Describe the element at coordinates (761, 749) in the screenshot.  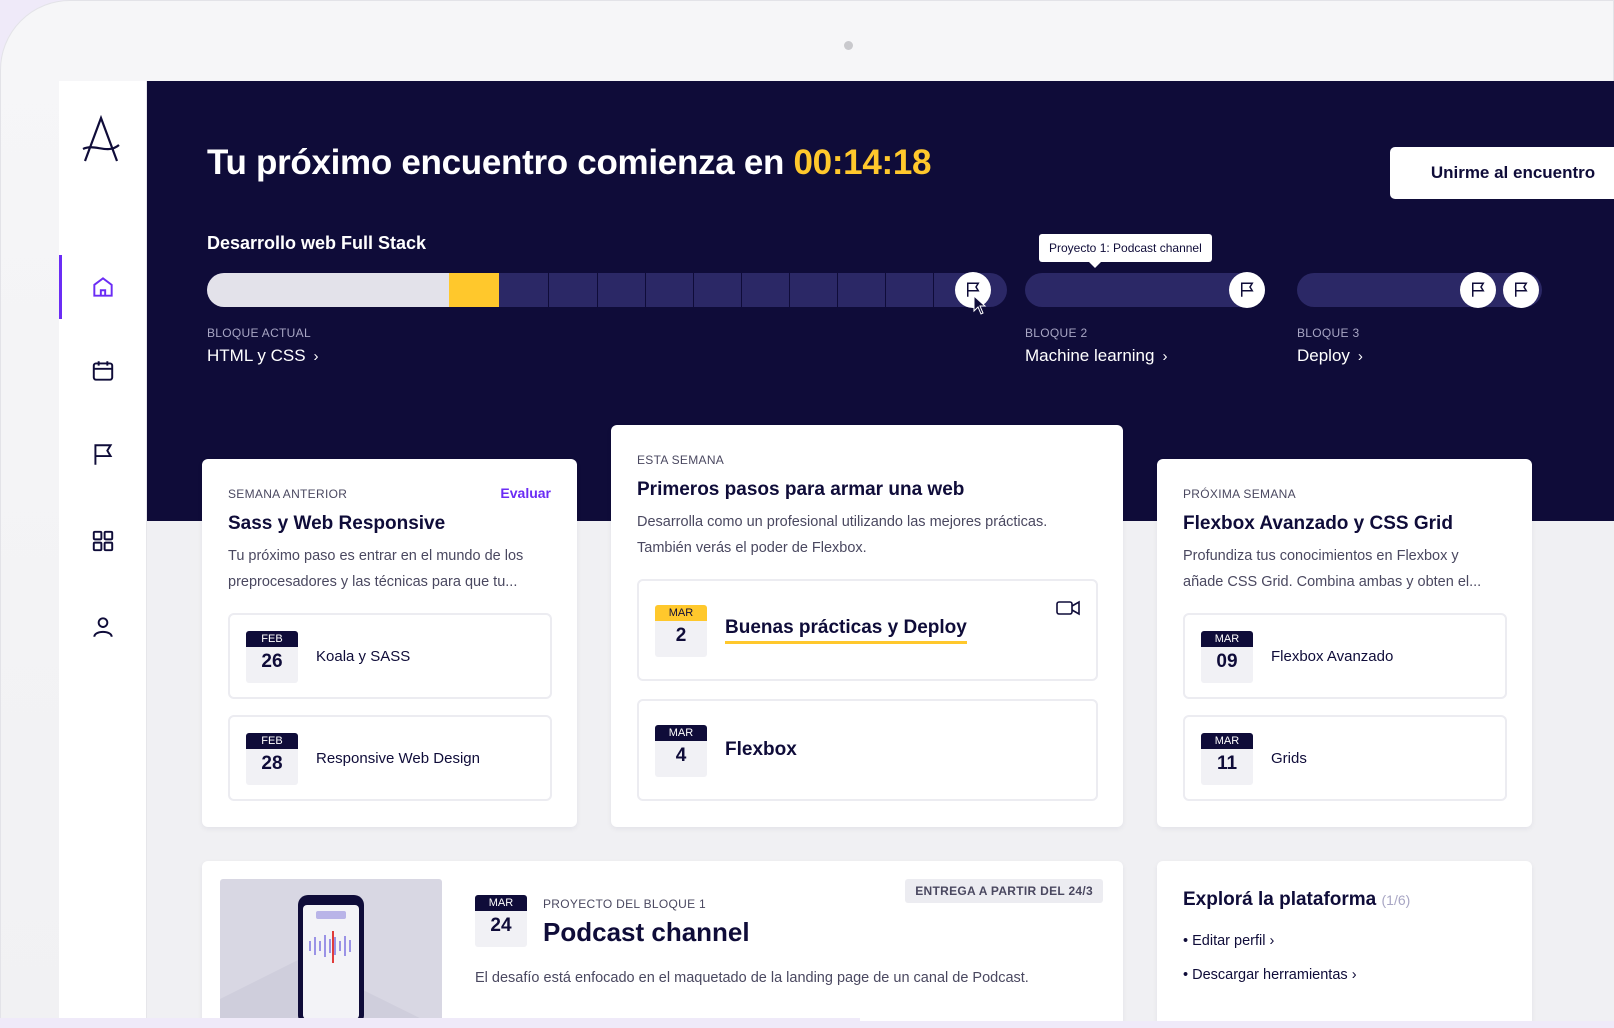
I see `session-label: Flexbox` at that location.